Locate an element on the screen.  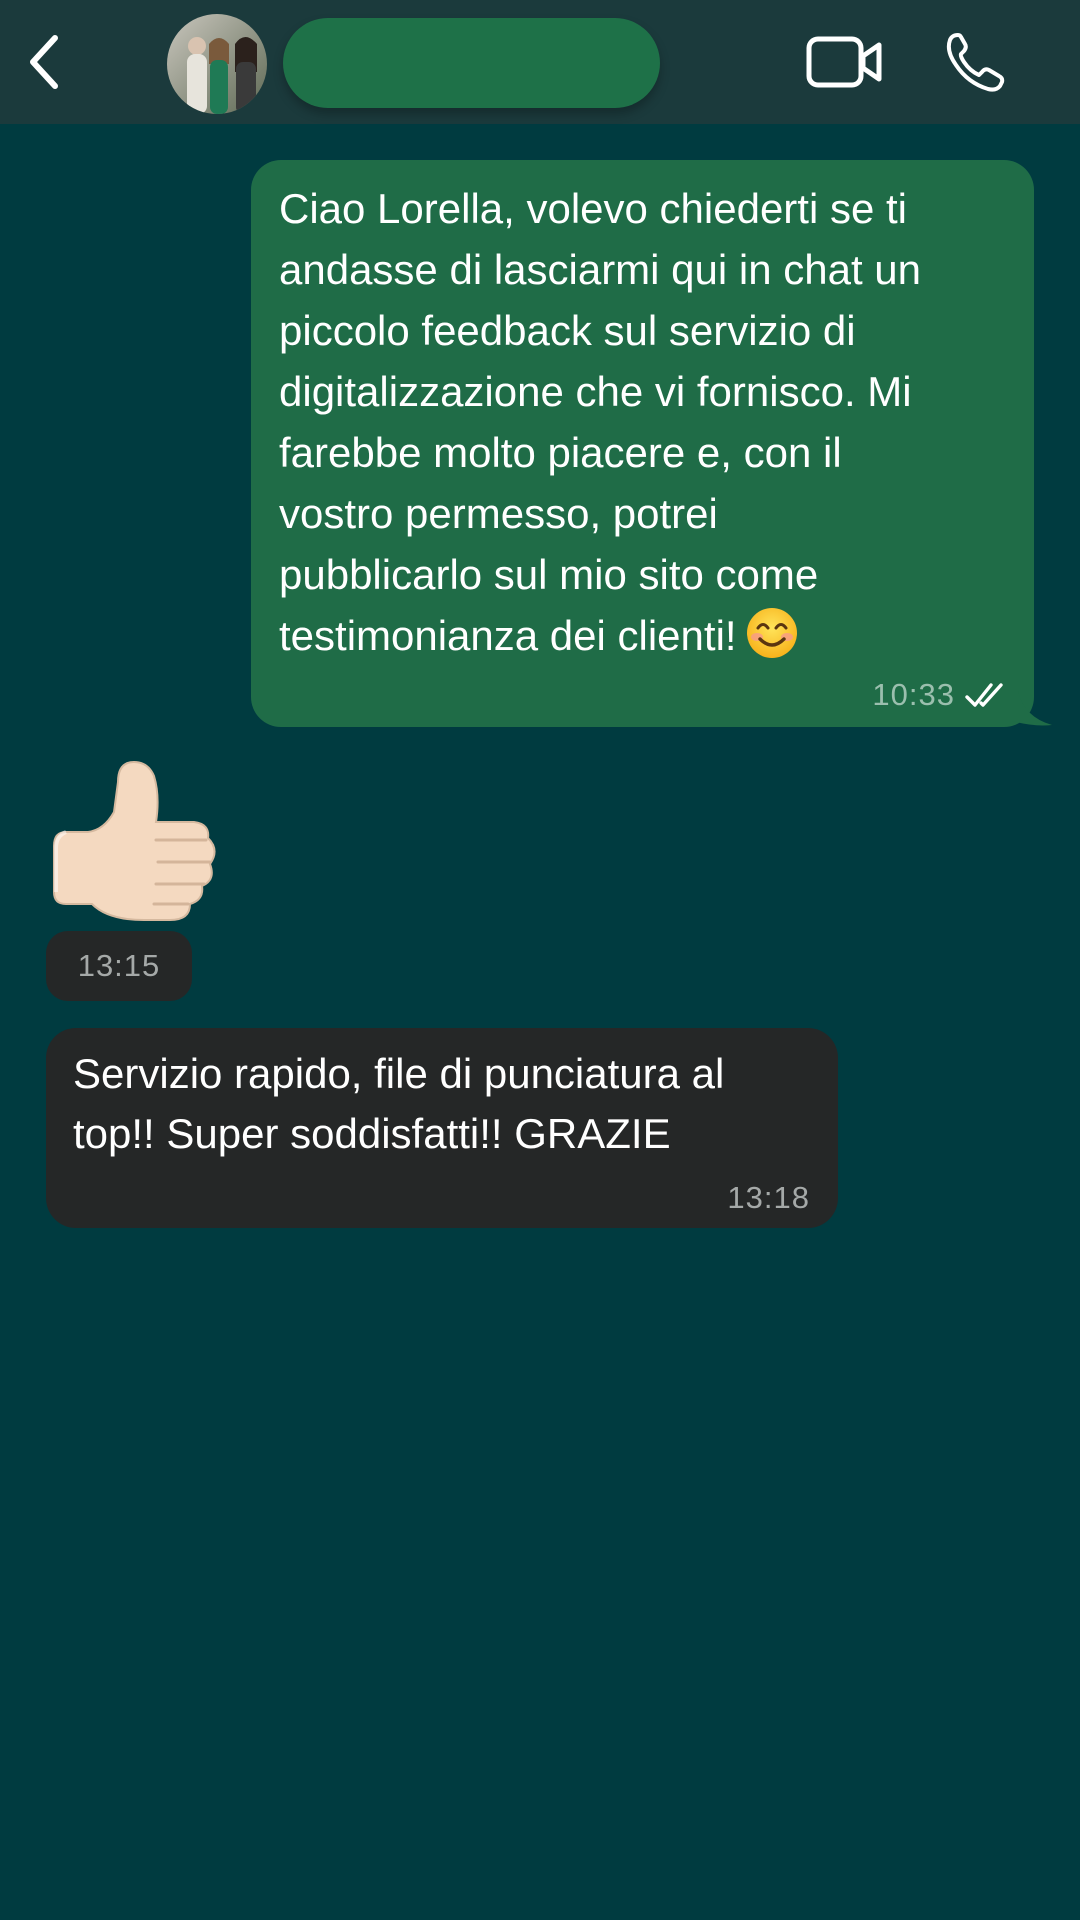
sticker-time: 13:15 is located at coordinates (119, 965).